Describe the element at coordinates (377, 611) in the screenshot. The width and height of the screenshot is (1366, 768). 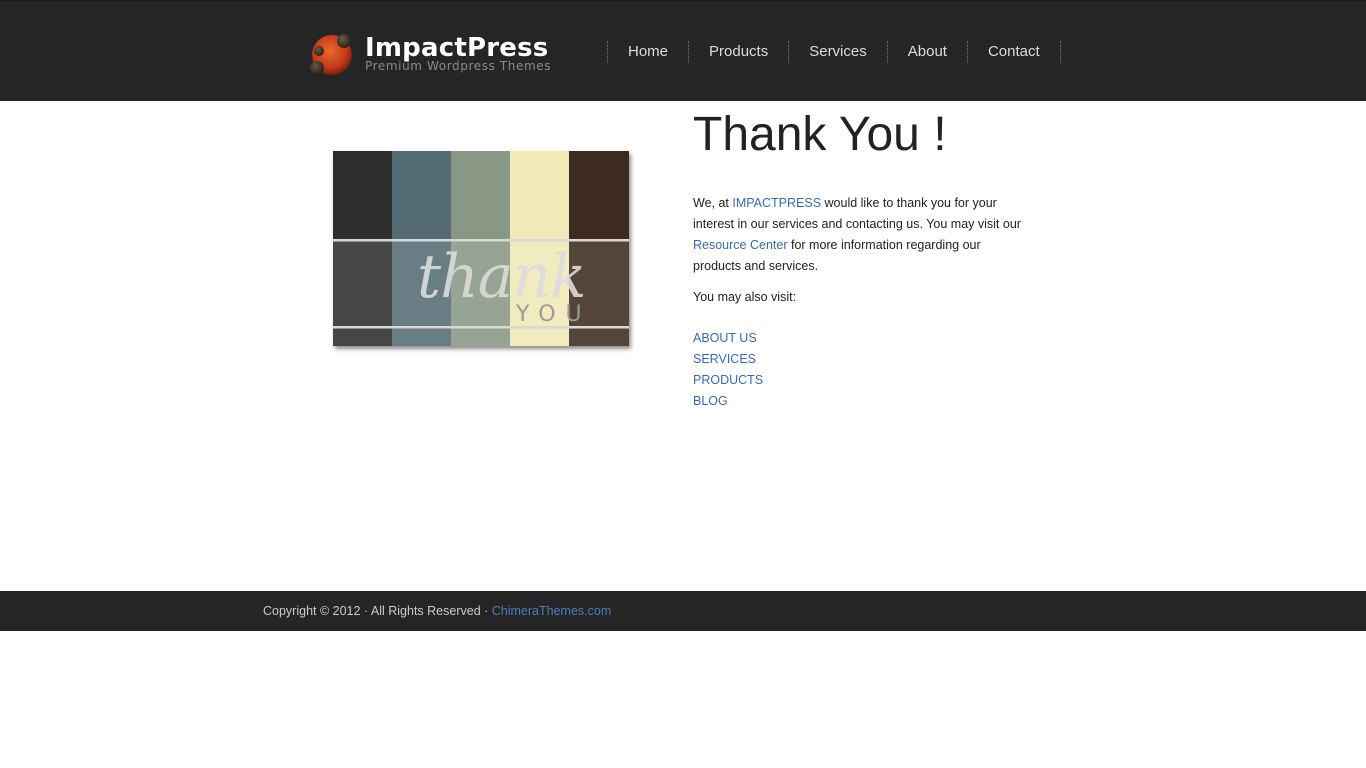
I see `copyright-text: Copyright © 2012 · All Rights Reserved ·` at that location.